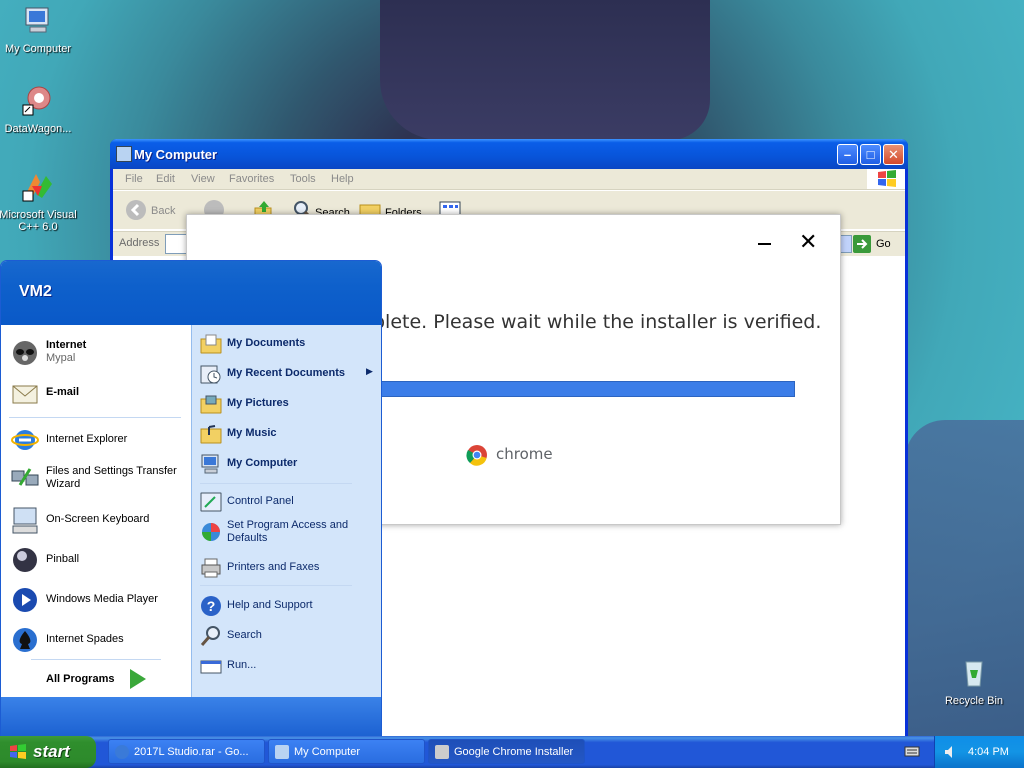 The height and width of the screenshot is (768, 1024). What do you see at coordinates (176, 154) in the screenshot?
I see `window-title: My Computer` at bounding box center [176, 154].